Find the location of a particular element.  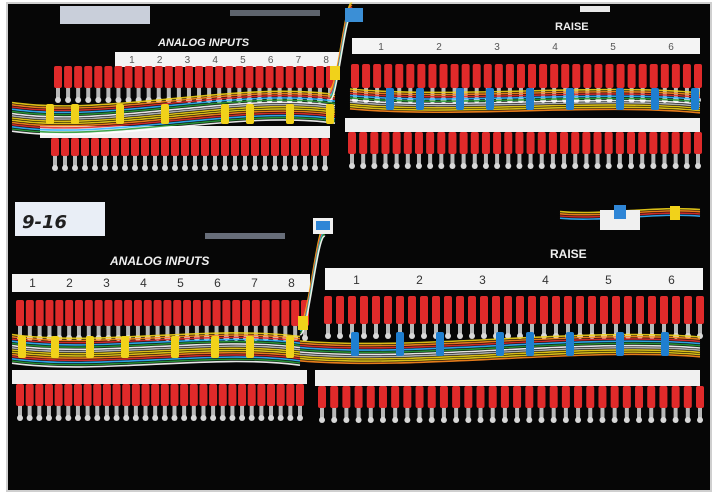

top-raise-channel-number: 2 is located at coordinates (439, 47).